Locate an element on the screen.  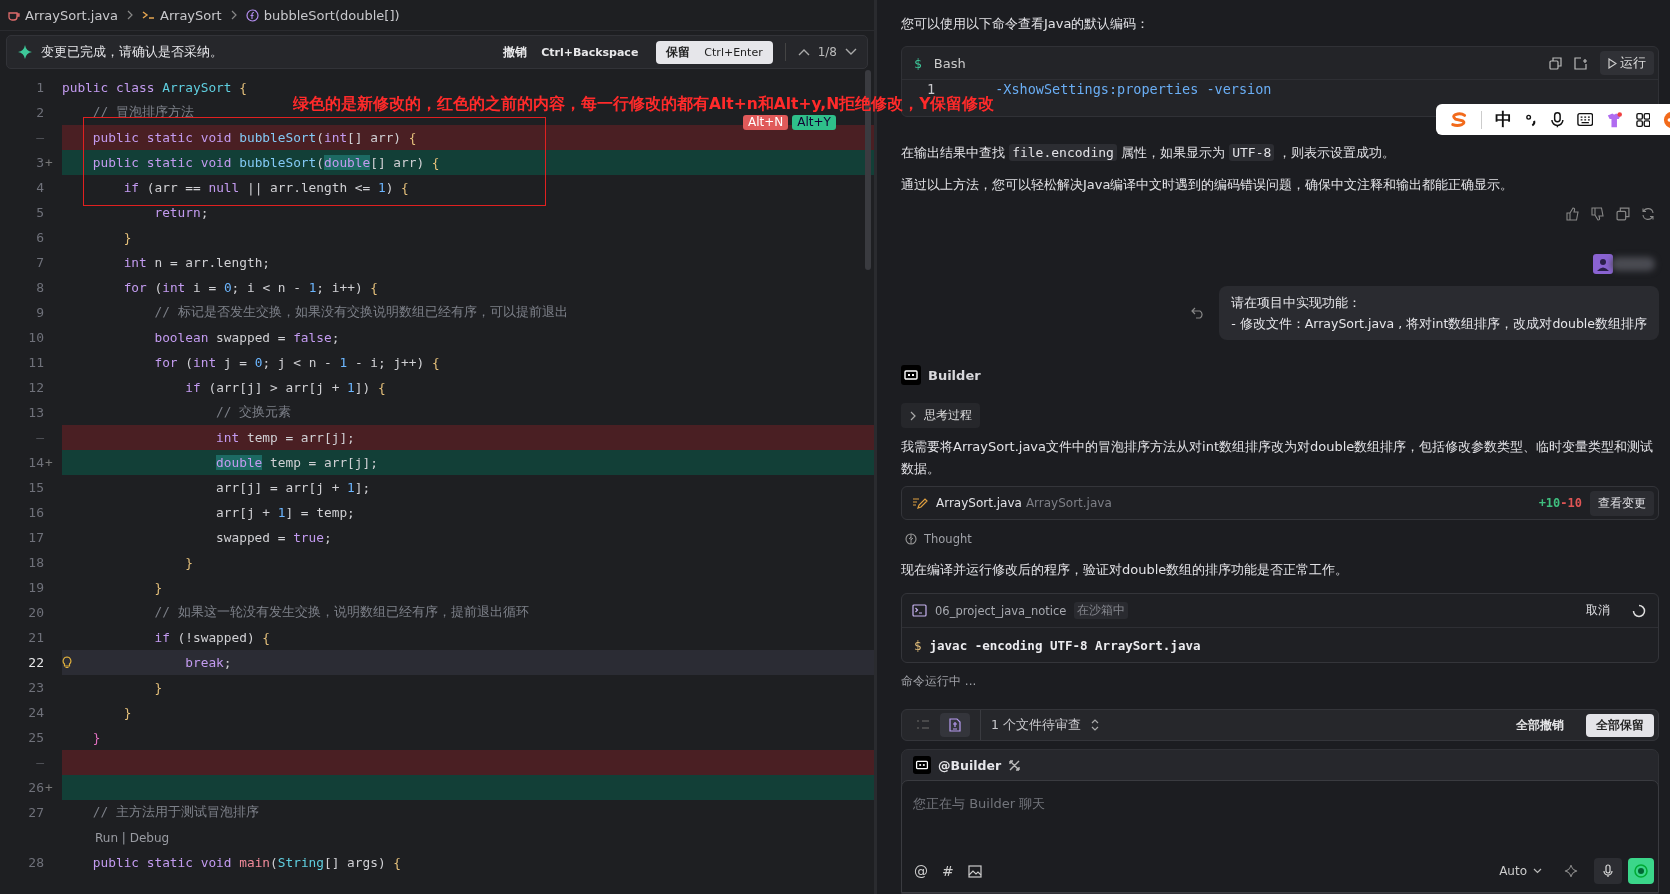
tools-icon is located at coordinates (1015, 765).